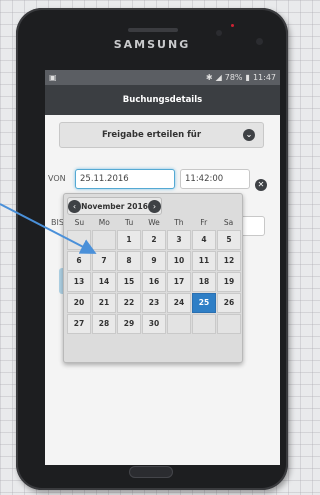 This screenshot has width=320, height=495. Describe the element at coordinates (48, 228) in the screenshot. I see `annotation-arrow` at that location.